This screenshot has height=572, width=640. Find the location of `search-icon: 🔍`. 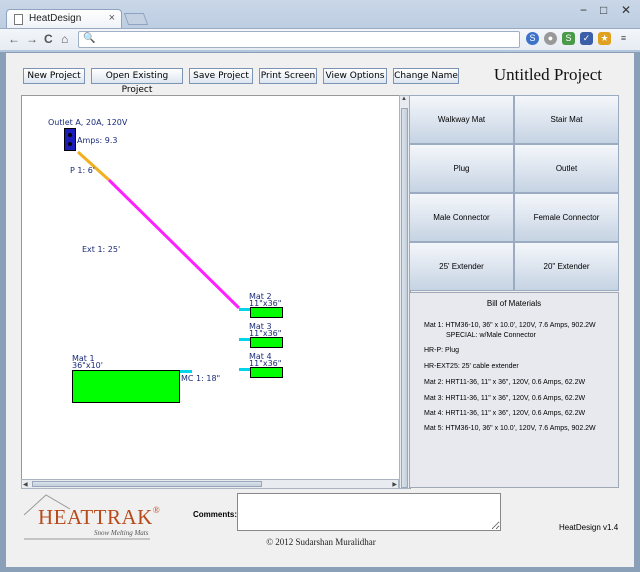

search-icon: 🔍 is located at coordinates (89, 38).